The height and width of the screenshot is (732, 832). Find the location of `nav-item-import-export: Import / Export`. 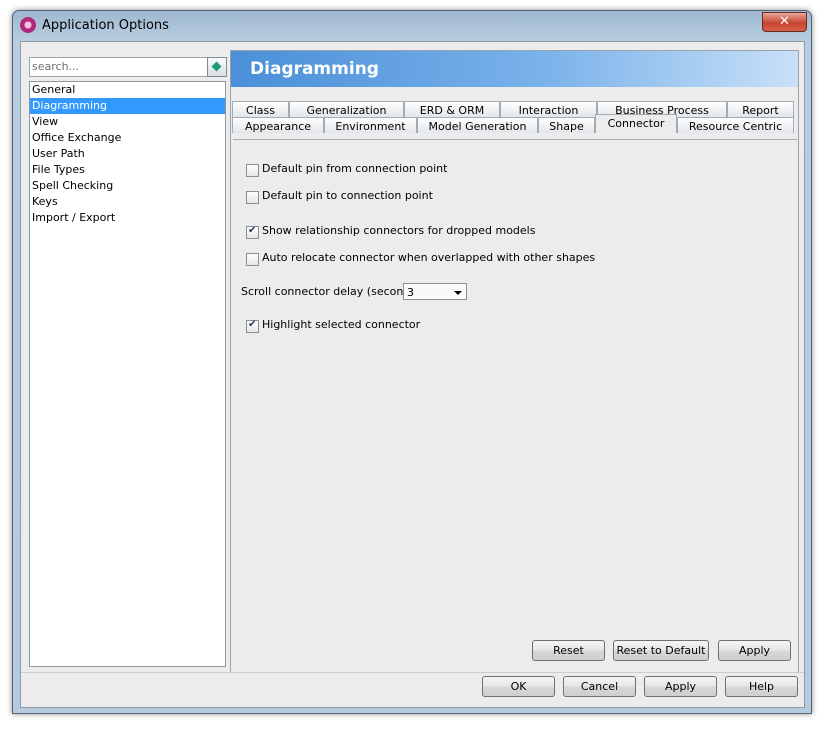

nav-item-import-export: Import / Export is located at coordinates (127, 218).